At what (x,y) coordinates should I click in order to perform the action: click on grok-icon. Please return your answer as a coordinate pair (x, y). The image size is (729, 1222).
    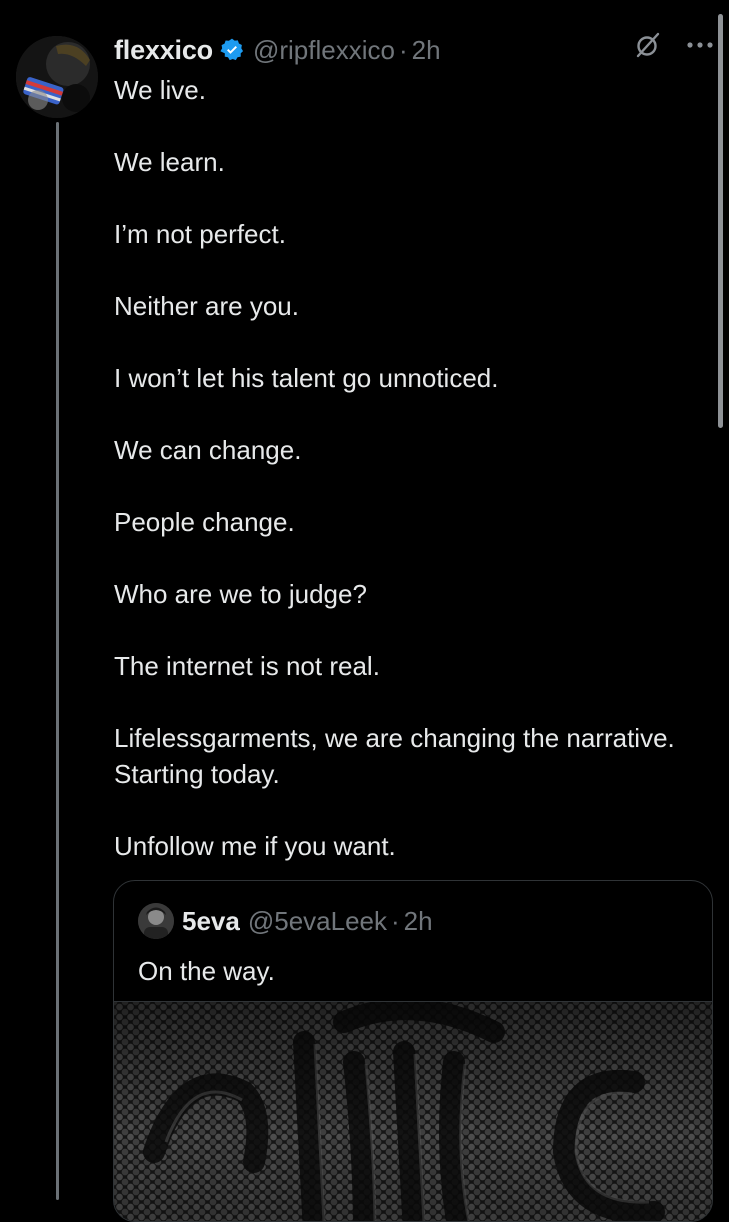
    Looking at the image, I should click on (648, 45).